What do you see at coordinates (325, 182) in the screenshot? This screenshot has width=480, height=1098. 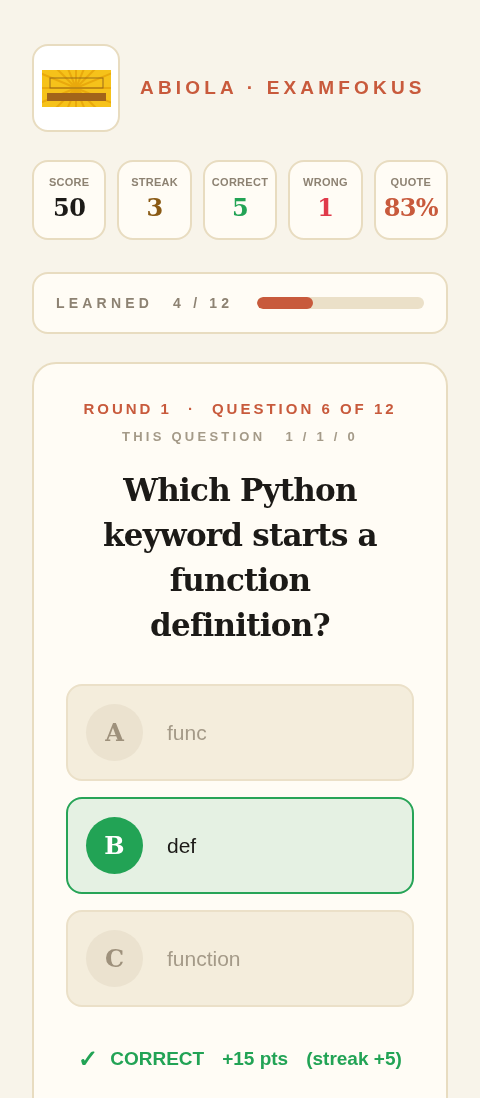 I see `stat-label: WRONG` at bounding box center [325, 182].